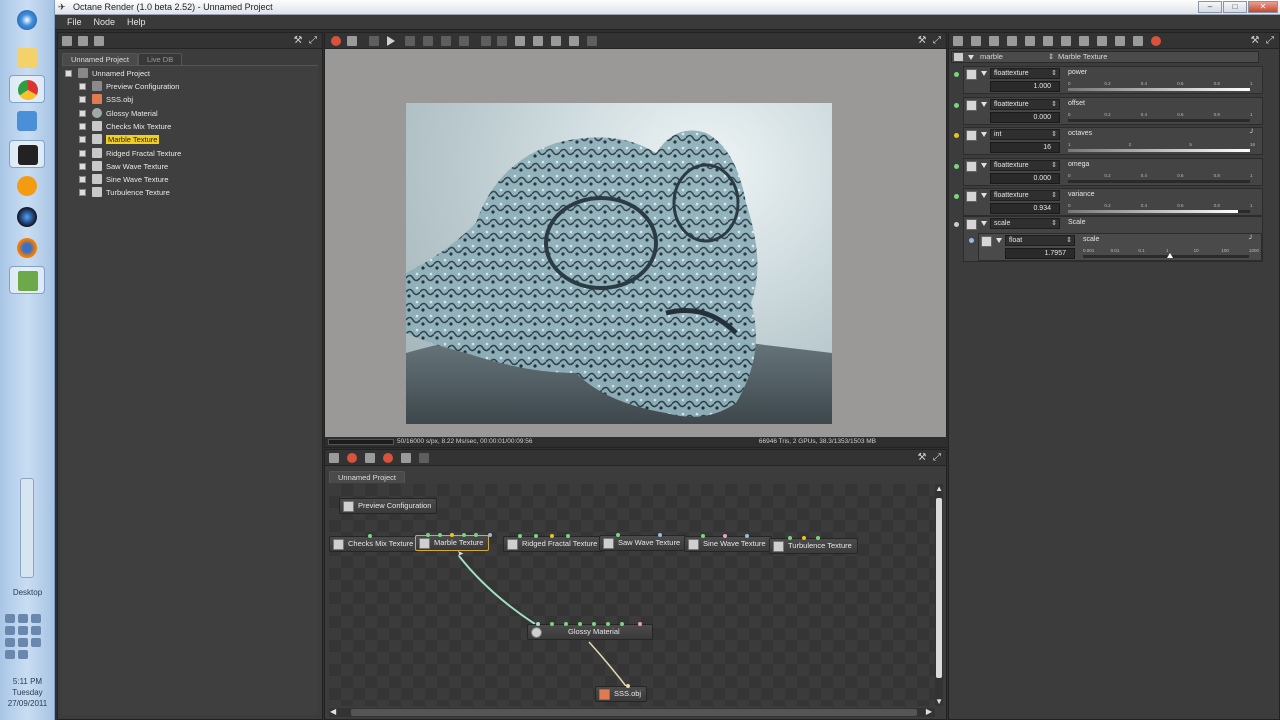  Describe the element at coordinates (939, 489) in the screenshot. I see `scroll-up-icon: ▲` at that location.